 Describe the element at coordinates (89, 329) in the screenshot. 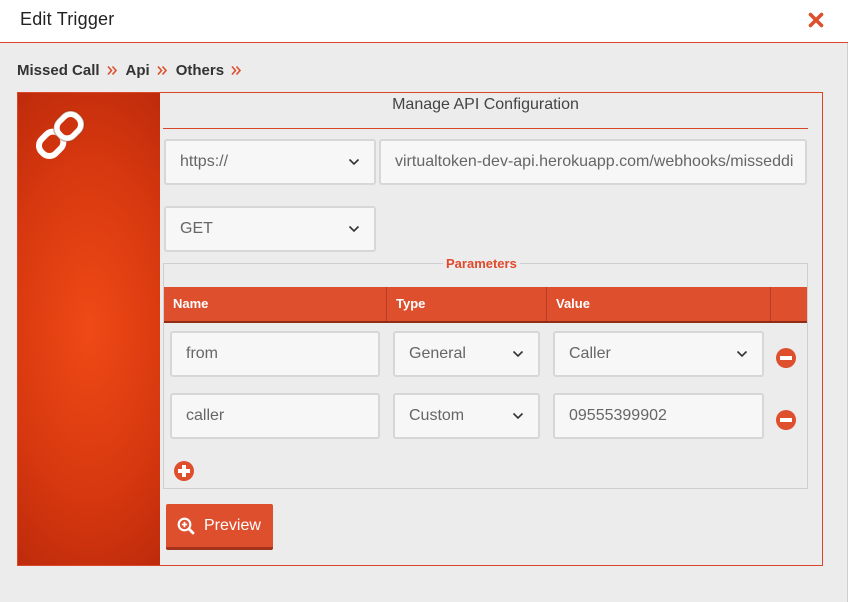

I see `sidebar-banner` at that location.